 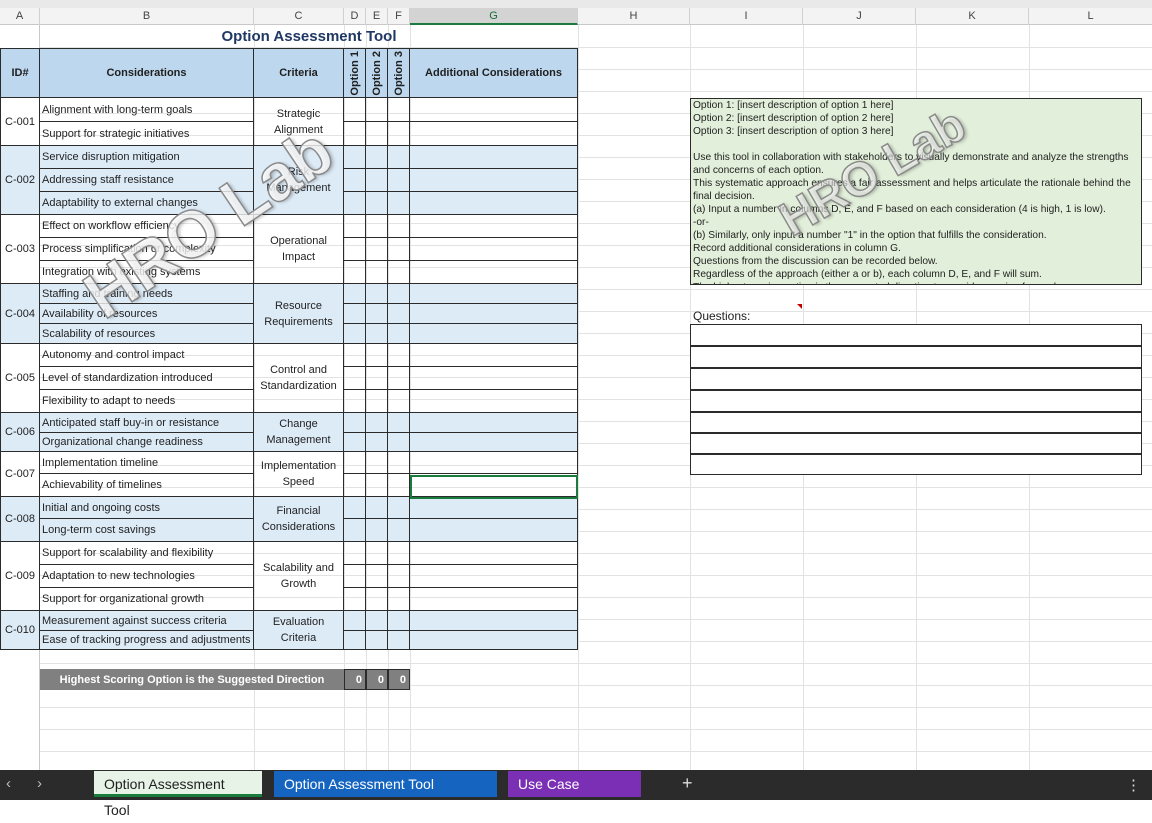 What do you see at coordinates (399, 73) in the screenshot?
I see `option3-header: Option 3` at bounding box center [399, 73].